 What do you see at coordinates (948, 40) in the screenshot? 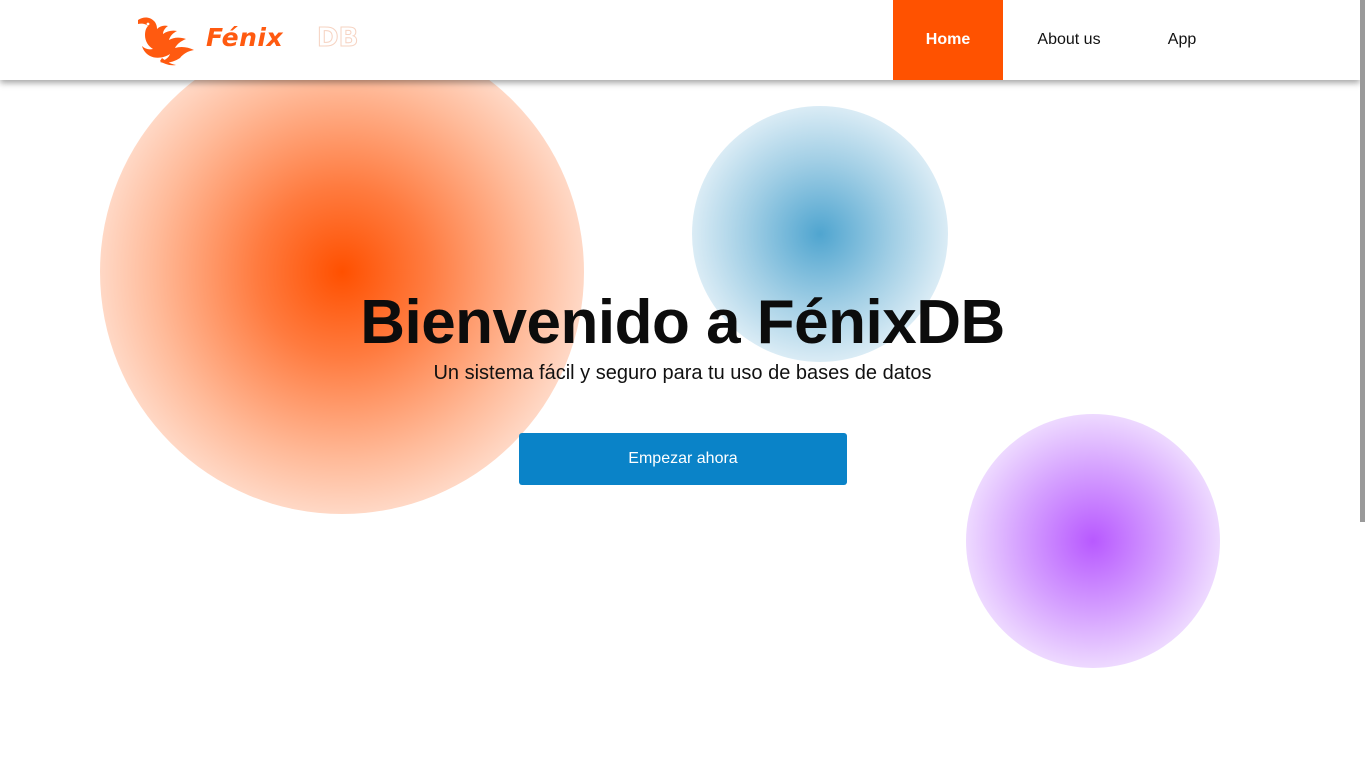
I see `nav-item-home: Home` at bounding box center [948, 40].